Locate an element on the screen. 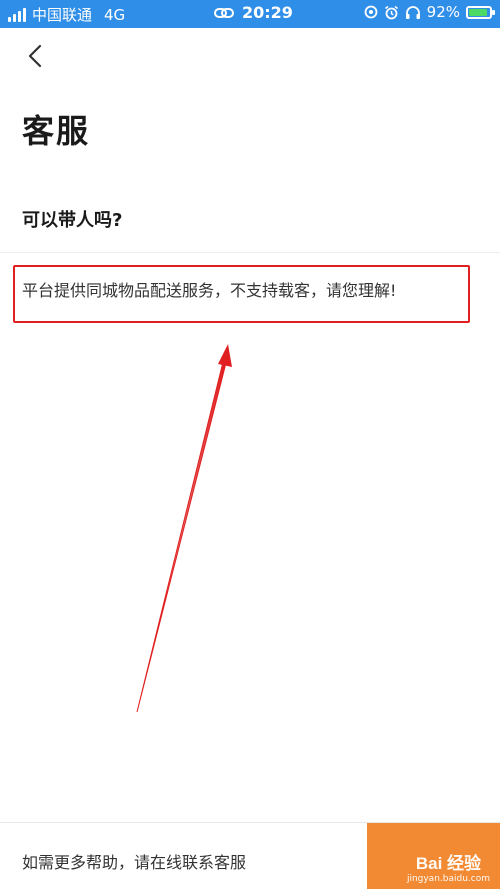 The image size is (500, 889). watermark-sub: jingyan.baidu.com is located at coordinates (448, 879).